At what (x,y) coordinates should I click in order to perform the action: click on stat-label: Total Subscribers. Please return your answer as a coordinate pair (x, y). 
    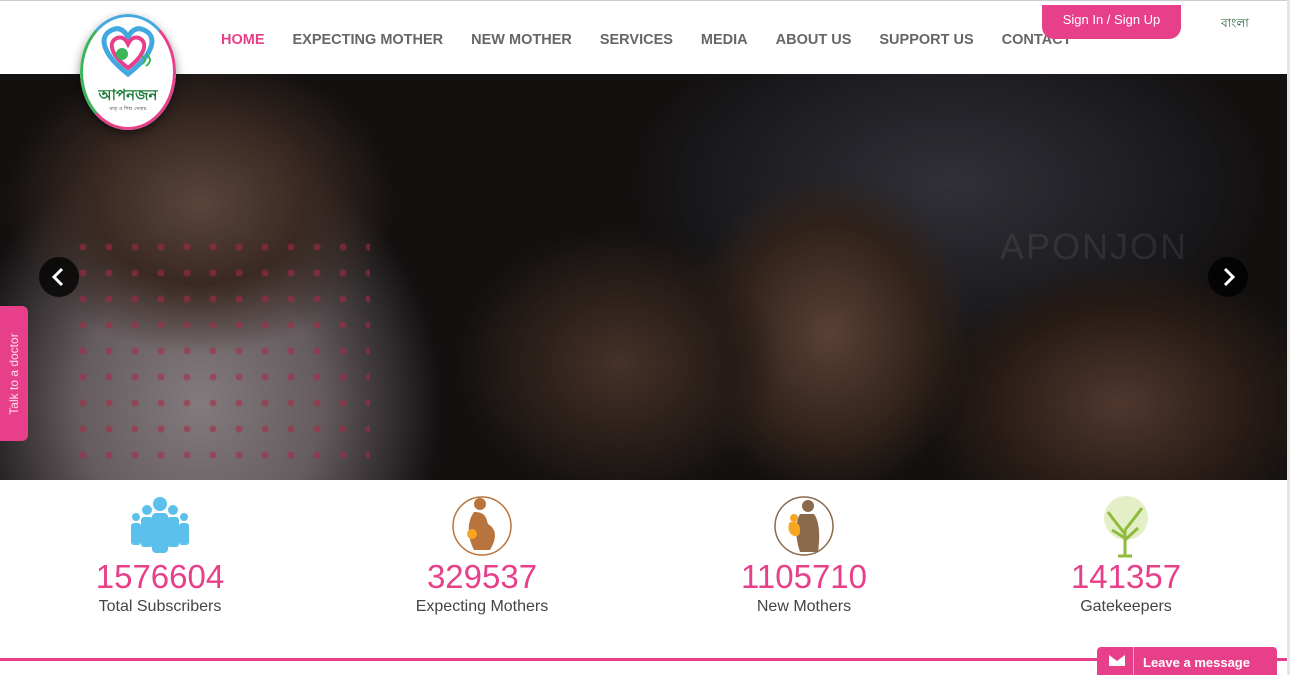
    Looking at the image, I should click on (160, 606).